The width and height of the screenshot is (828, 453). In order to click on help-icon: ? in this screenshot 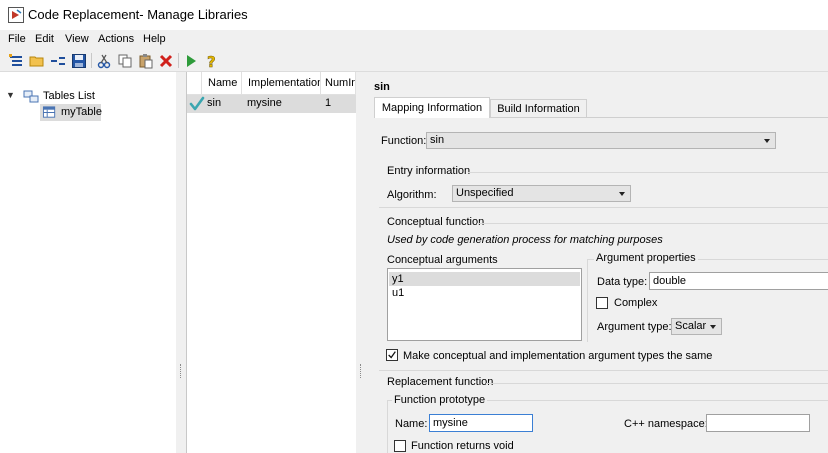, I will do `click(212, 60)`.